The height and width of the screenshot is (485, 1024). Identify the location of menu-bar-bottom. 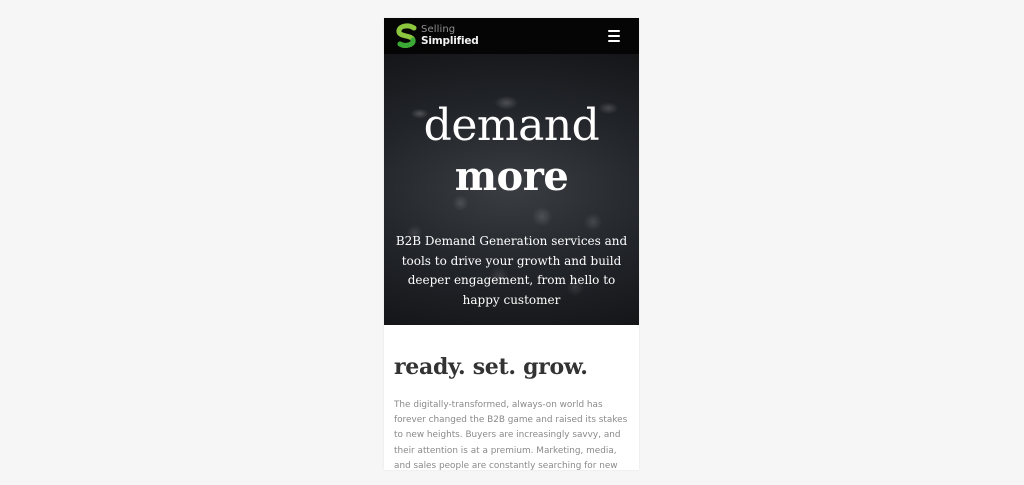
(614, 41).